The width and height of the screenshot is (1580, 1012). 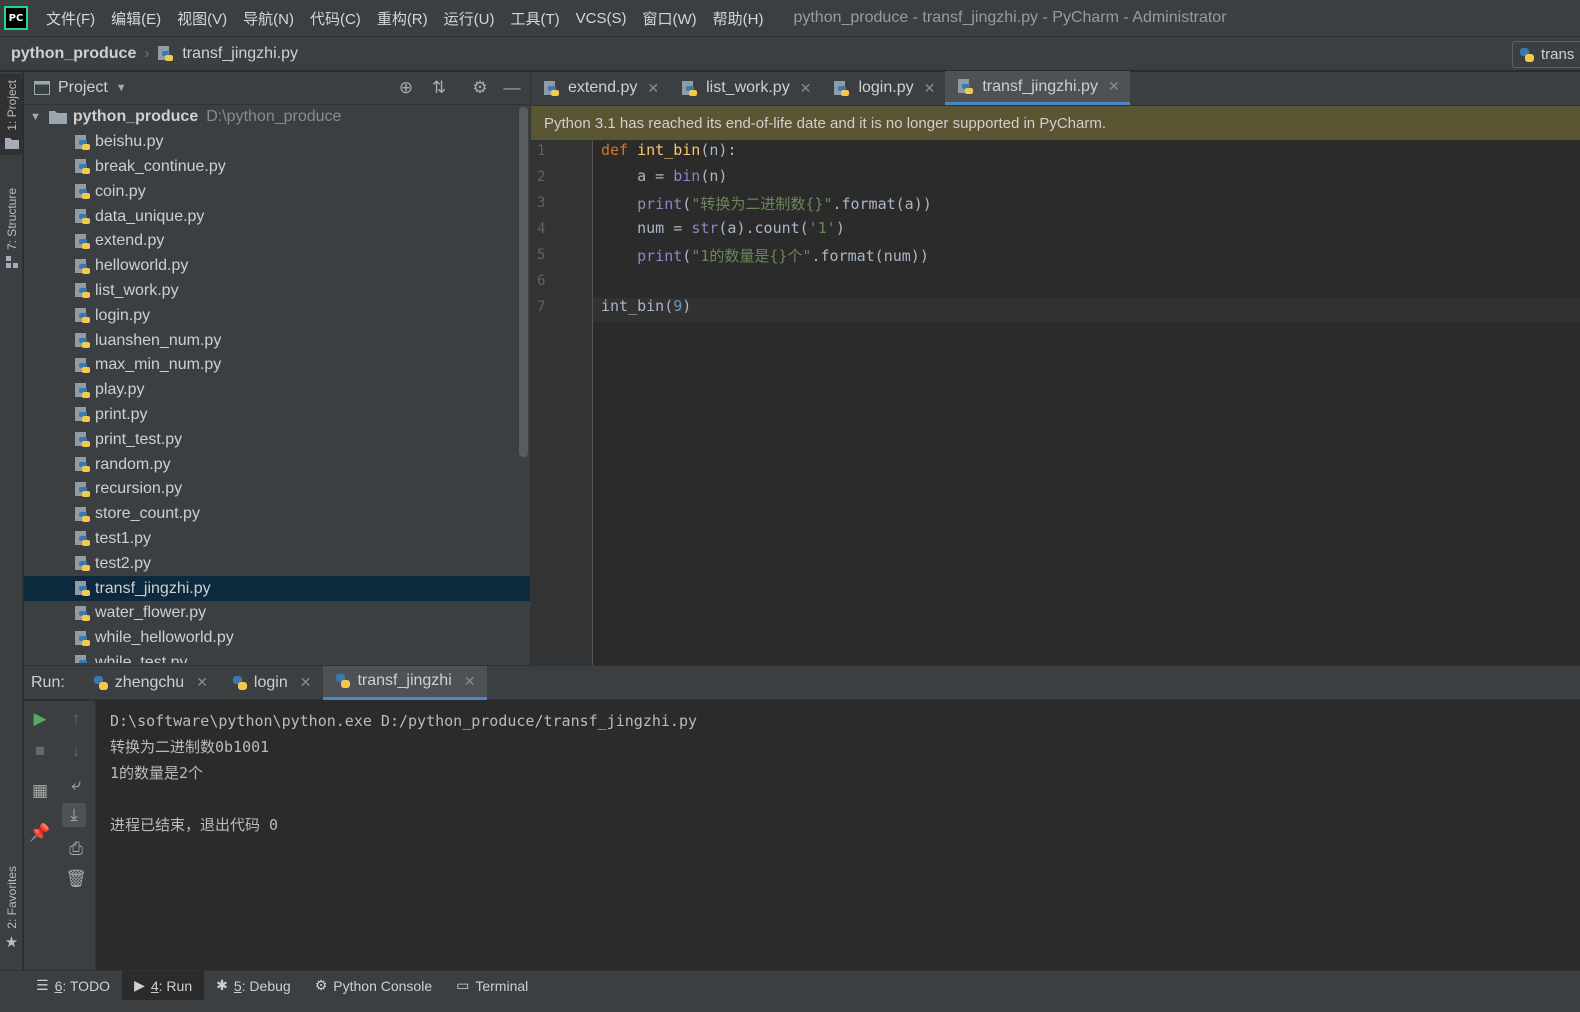 What do you see at coordinates (277, 167) in the screenshot?
I see `tree-file-item: break_continue.py` at bounding box center [277, 167].